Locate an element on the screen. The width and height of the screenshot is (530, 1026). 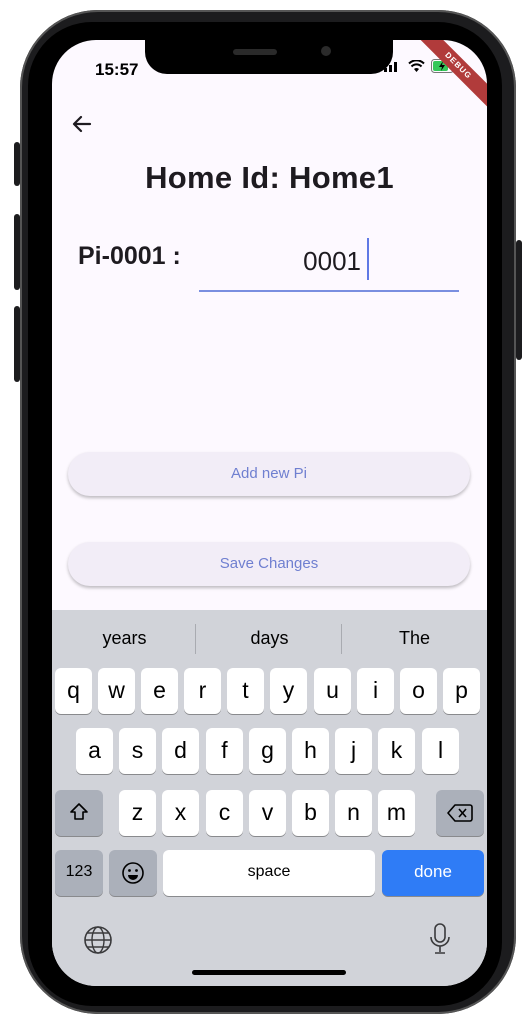
emoji-icon is located at coordinates (133, 873).